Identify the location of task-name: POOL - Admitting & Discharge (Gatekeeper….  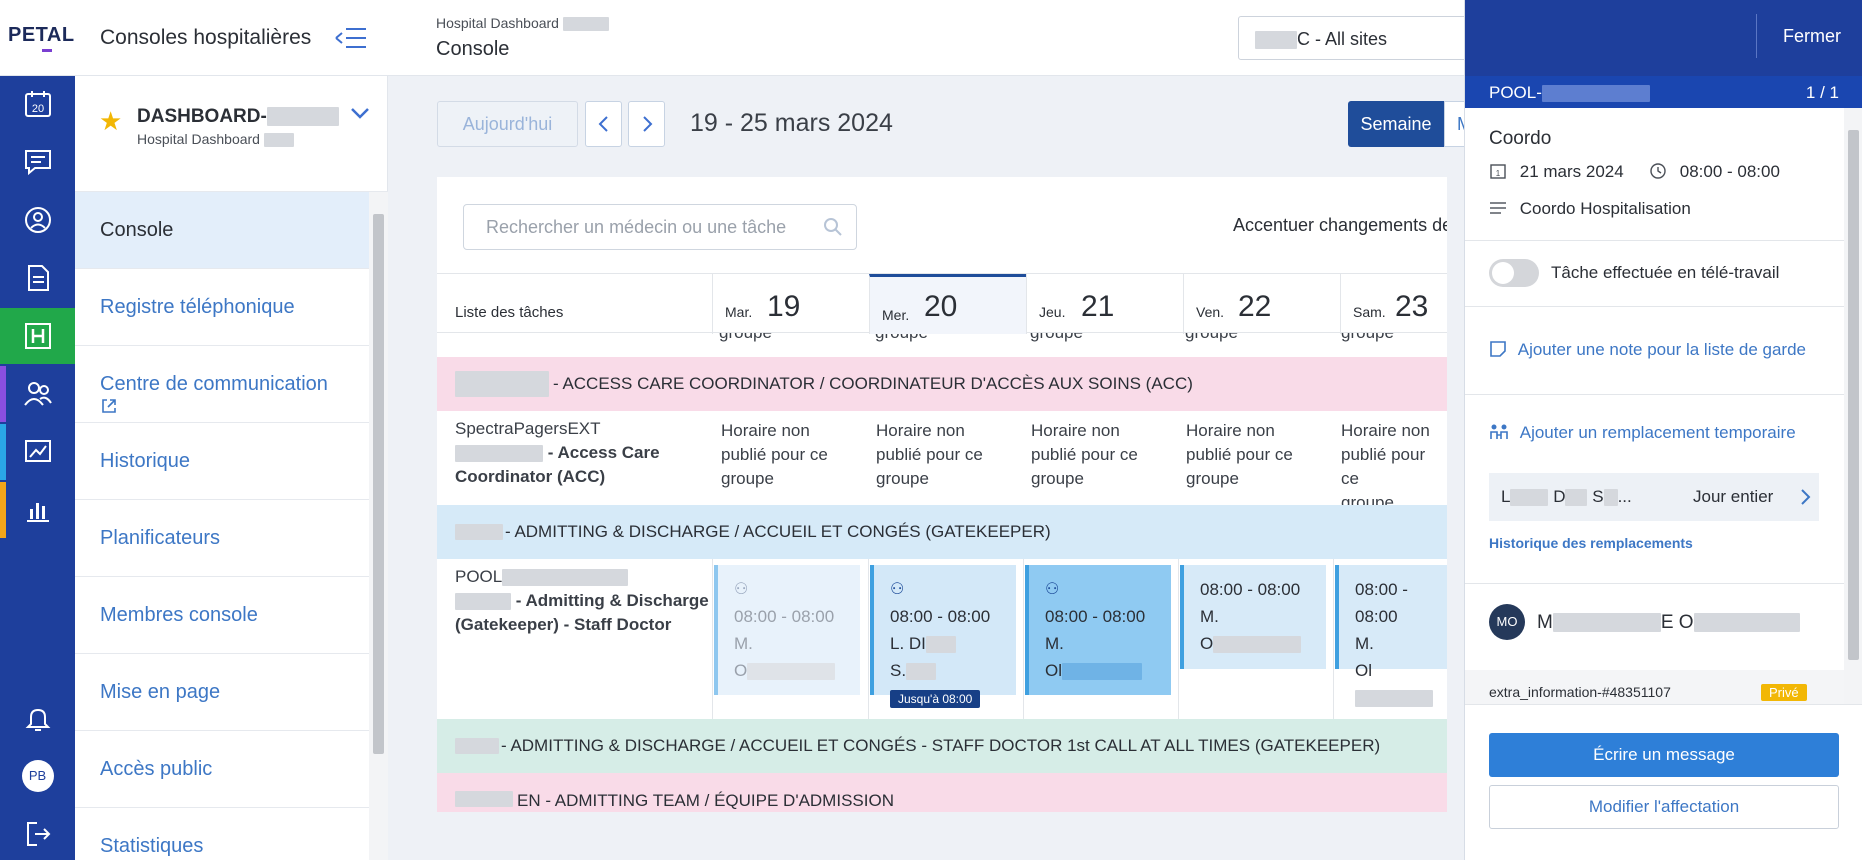
(585, 601).